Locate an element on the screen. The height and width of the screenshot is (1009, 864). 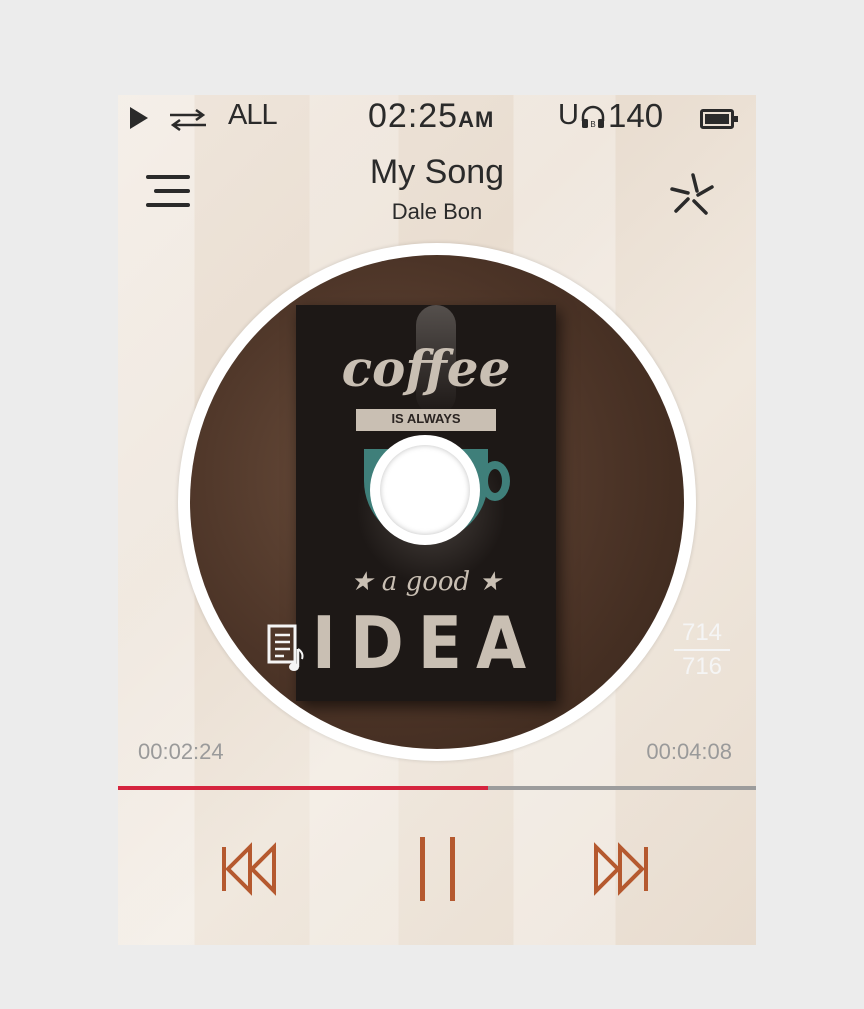
poster-text-idea: IDEA is located at coordinates (426, 643).